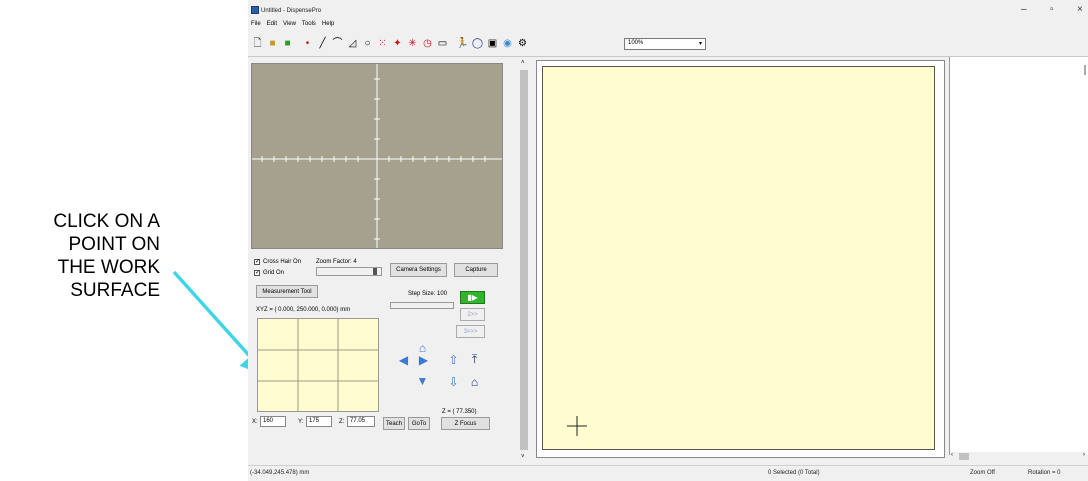  What do you see at coordinates (507, 44) in the screenshot?
I see `wireless-icon: ◉` at bounding box center [507, 44].